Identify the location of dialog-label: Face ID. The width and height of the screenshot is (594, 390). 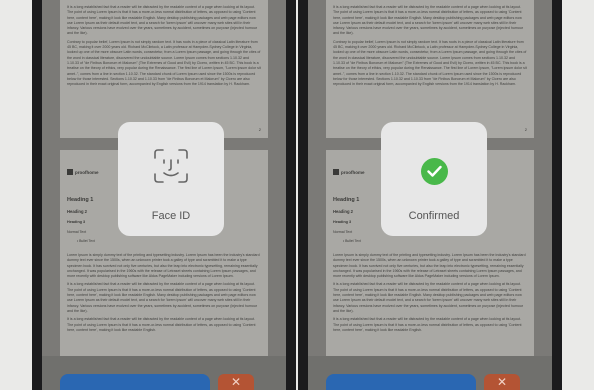
(171, 216).